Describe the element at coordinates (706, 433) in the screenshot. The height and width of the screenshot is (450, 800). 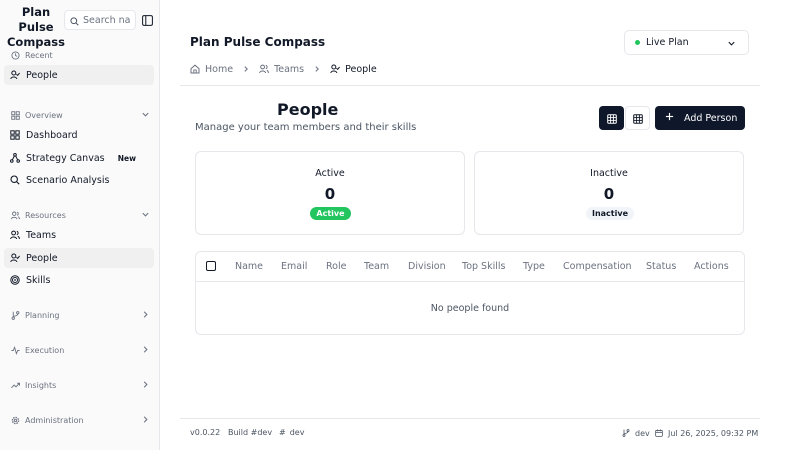
I see `timestamp-label: Jul 26, 2025, 09:32 PM` at that location.